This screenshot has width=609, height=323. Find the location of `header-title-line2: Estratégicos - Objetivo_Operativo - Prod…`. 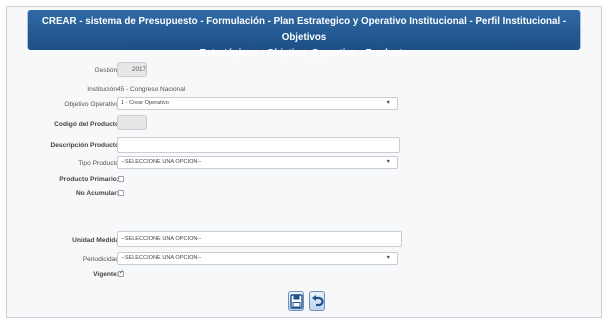

header-title-line2: Estratégicos - Objetivo_Operativo - Prod… is located at coordinates (304, 53).